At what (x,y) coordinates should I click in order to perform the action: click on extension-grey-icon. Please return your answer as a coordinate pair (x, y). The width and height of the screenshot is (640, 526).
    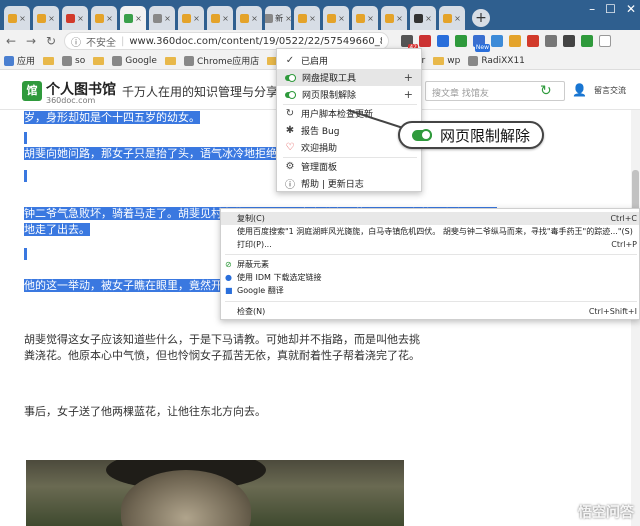
    Looking at the image, I should click on (551, 41).